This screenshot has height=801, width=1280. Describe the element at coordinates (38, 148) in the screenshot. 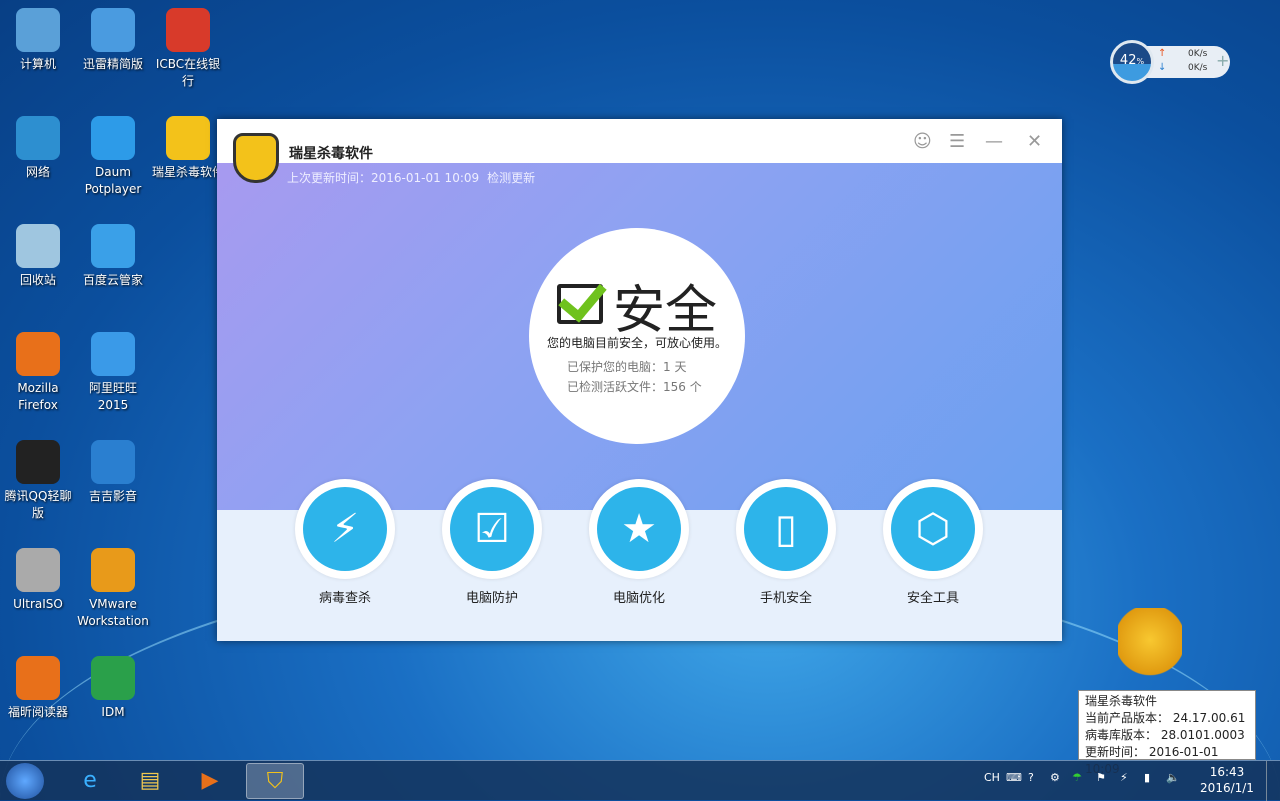

I see `desktop-icon: 网络` at that location.